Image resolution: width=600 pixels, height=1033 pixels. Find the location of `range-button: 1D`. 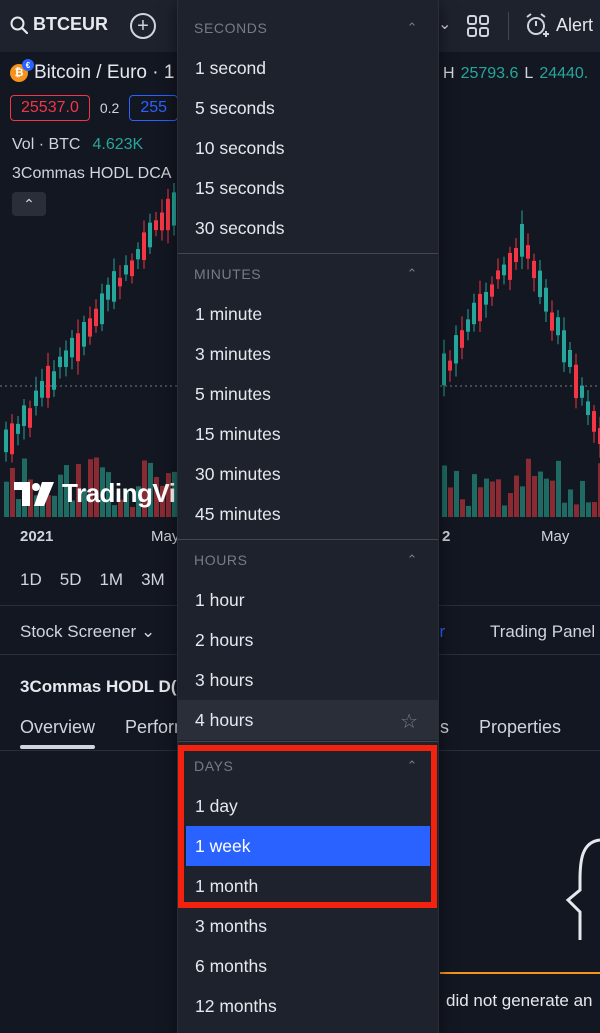

range-button: 1D is located at coordinates (31, 580).